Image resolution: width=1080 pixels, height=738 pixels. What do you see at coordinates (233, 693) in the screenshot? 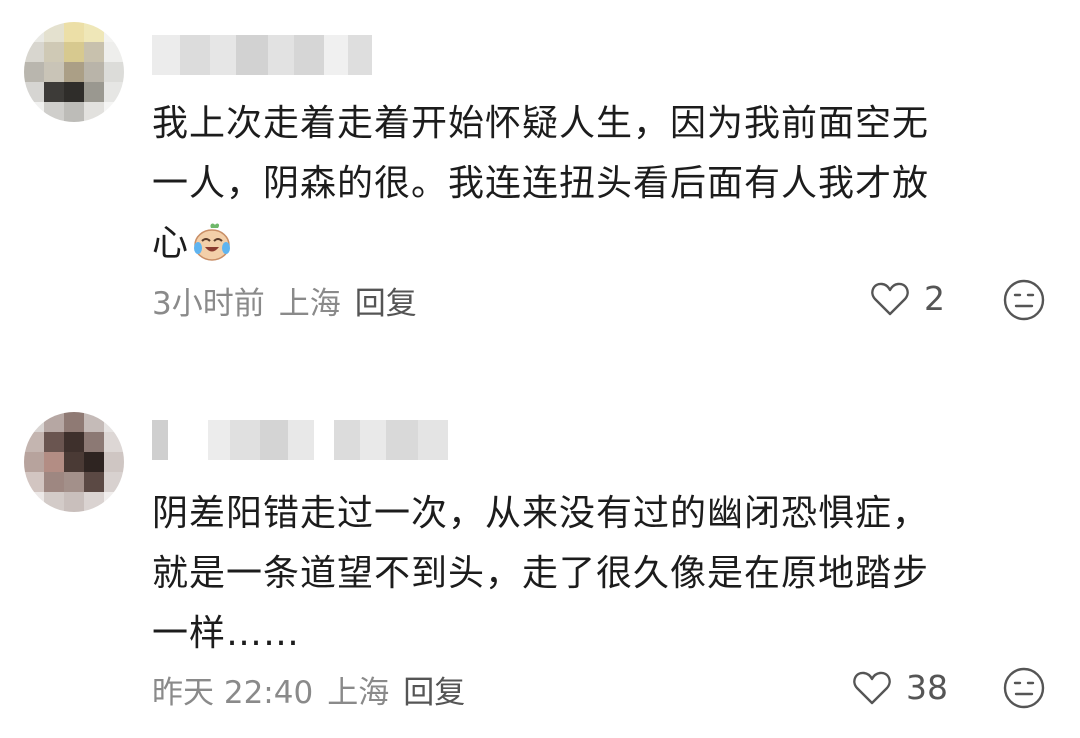
I see `comment-time: 昨天 22:40` at bounding box center [233, 693].